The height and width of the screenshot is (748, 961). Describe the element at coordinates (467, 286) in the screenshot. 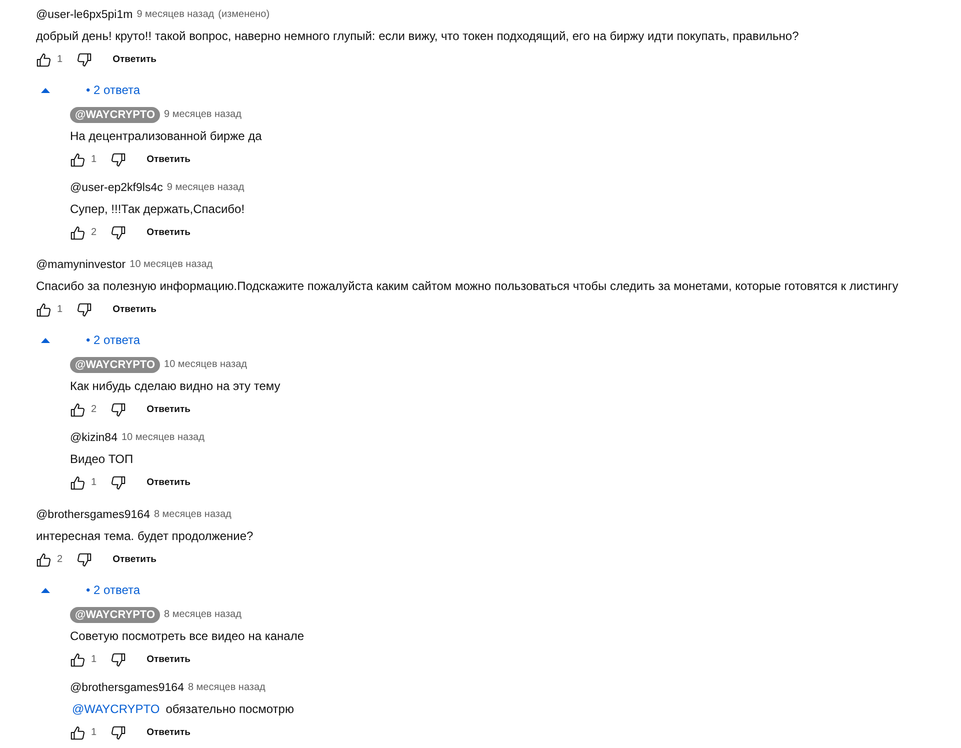

I see `comment-text: Спасибо за полезную информацию.Подскажите пожалуйста каким сайтом можно пользоваться чтобы следить за монетами, которые готовятся к листингу` at that location.